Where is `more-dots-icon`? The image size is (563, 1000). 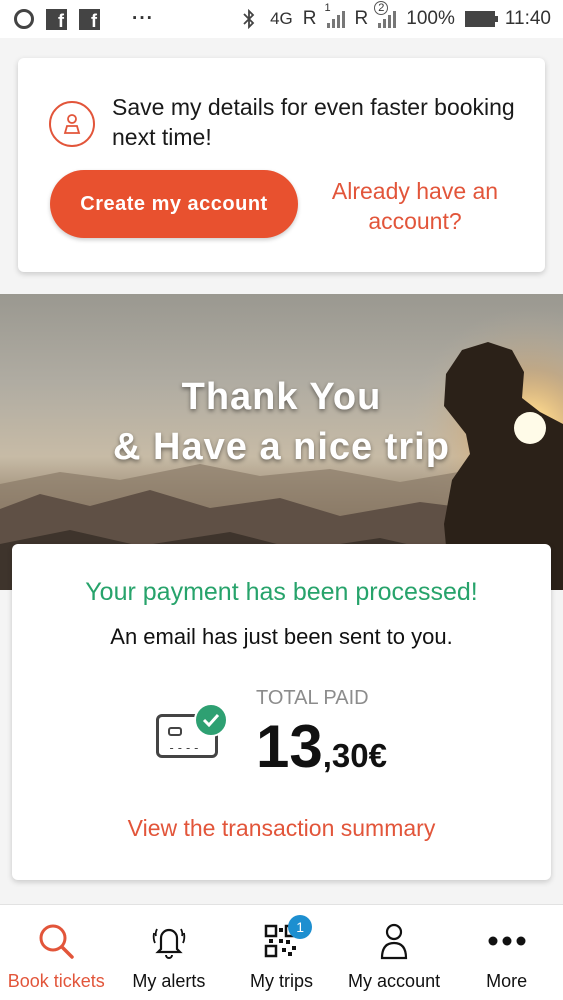 more-dots-icon is located at coordinates (507, 941).